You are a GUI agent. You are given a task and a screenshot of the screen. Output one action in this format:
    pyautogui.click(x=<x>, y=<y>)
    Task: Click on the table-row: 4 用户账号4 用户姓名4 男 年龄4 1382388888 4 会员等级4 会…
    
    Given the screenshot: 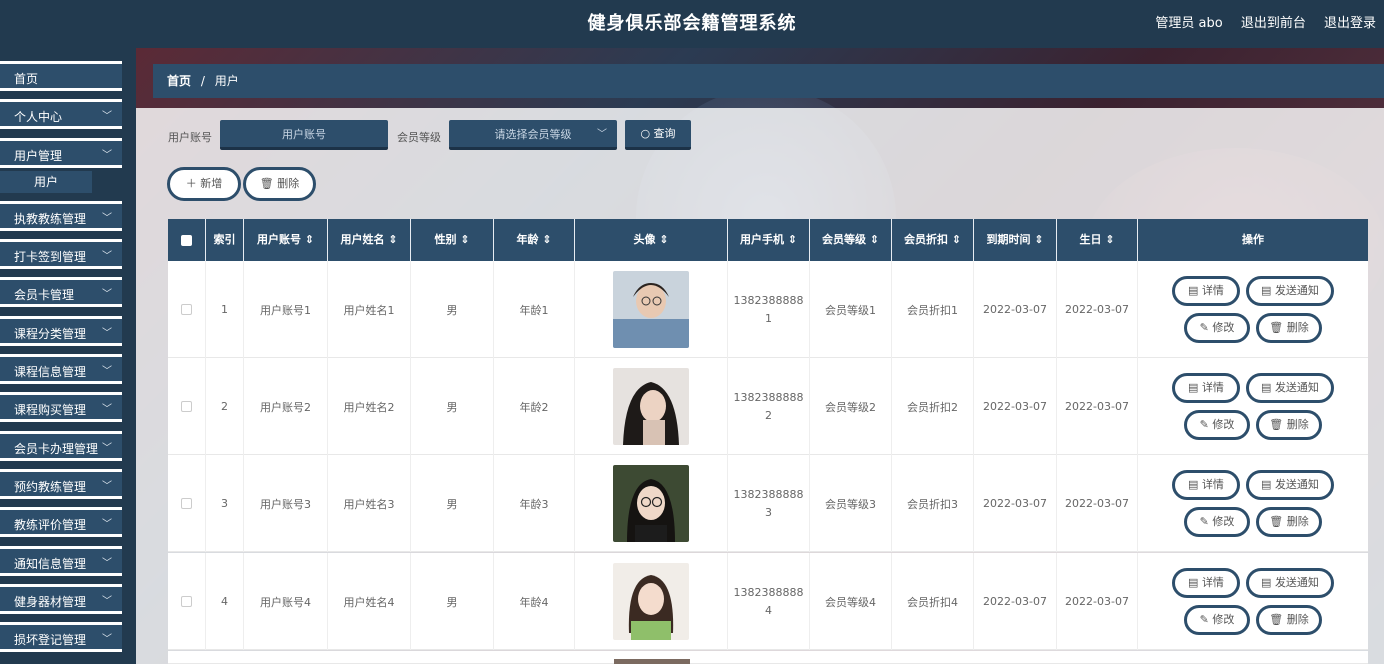 What is the action you would take?
    pyautogui.click(x=768, y=601)
    